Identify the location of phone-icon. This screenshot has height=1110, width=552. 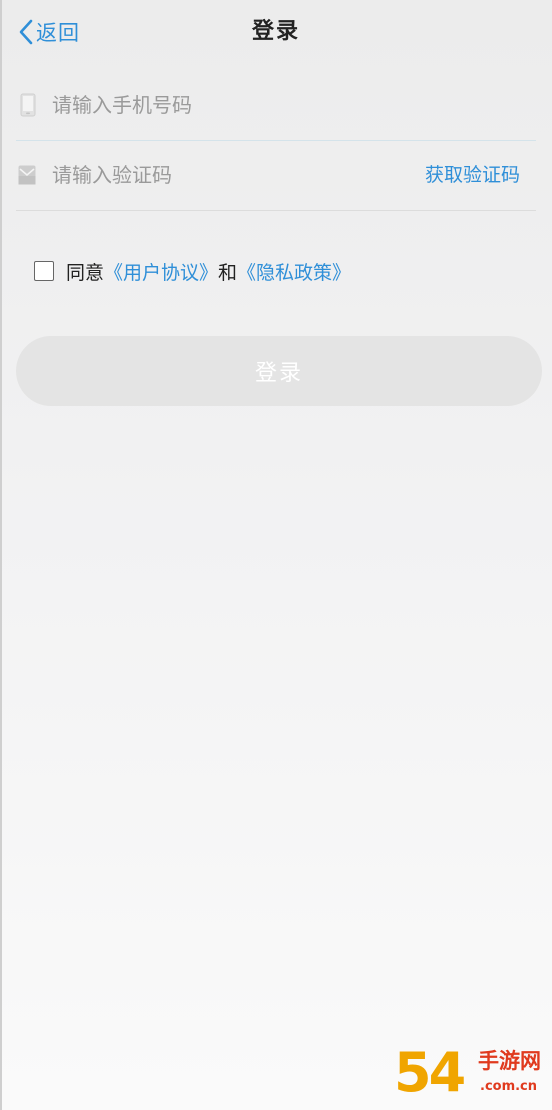
(28, 105).